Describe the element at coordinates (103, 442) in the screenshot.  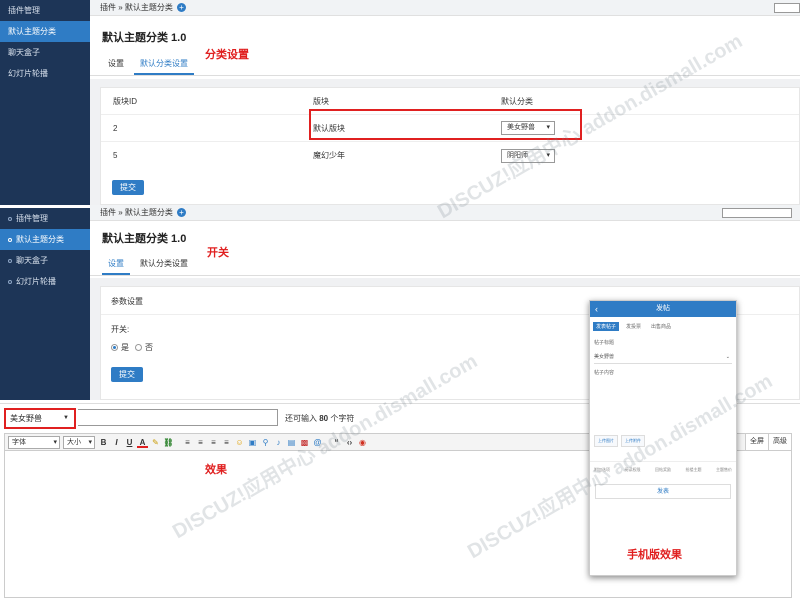
I see `bold-icon: B` at that location.